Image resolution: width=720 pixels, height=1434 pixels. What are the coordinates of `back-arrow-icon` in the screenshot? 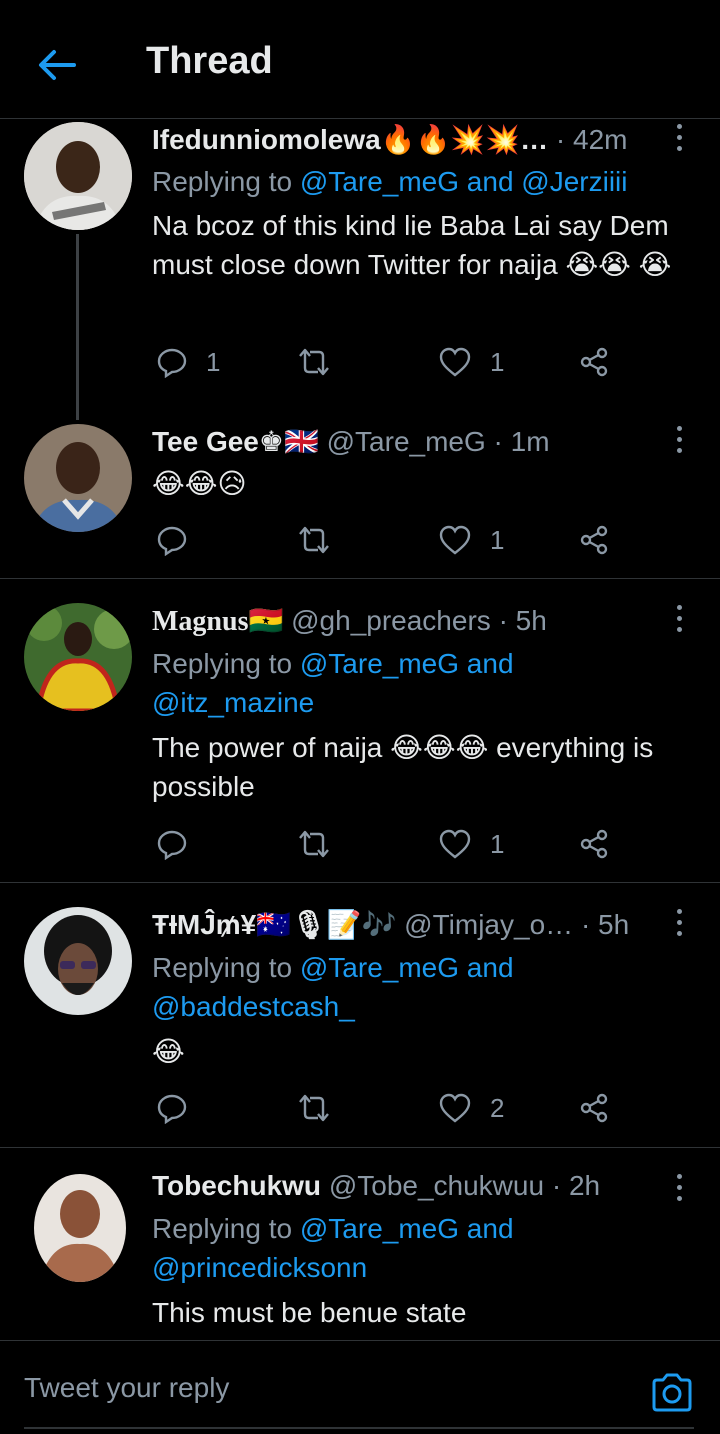 It's located at (57, 65).